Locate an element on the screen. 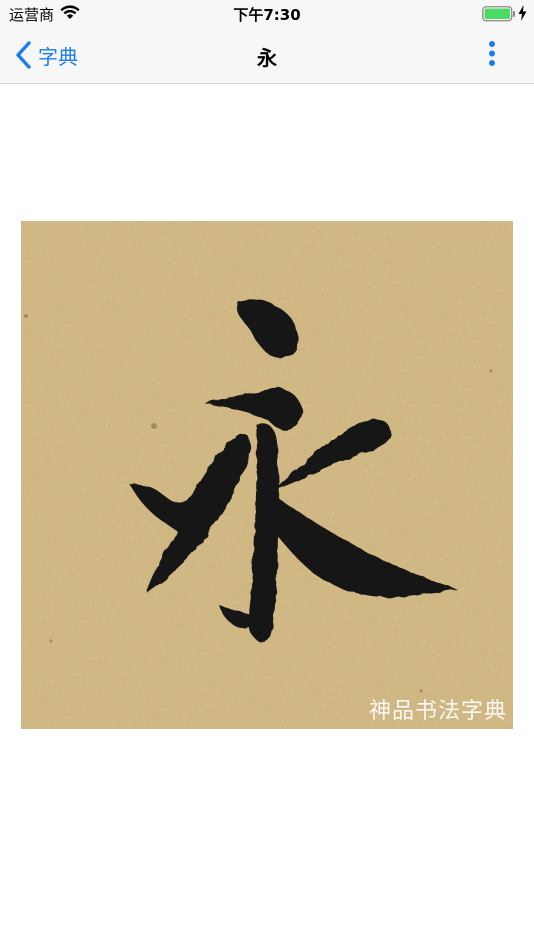  more-vertical-icon is located at coordinates (492, 57).